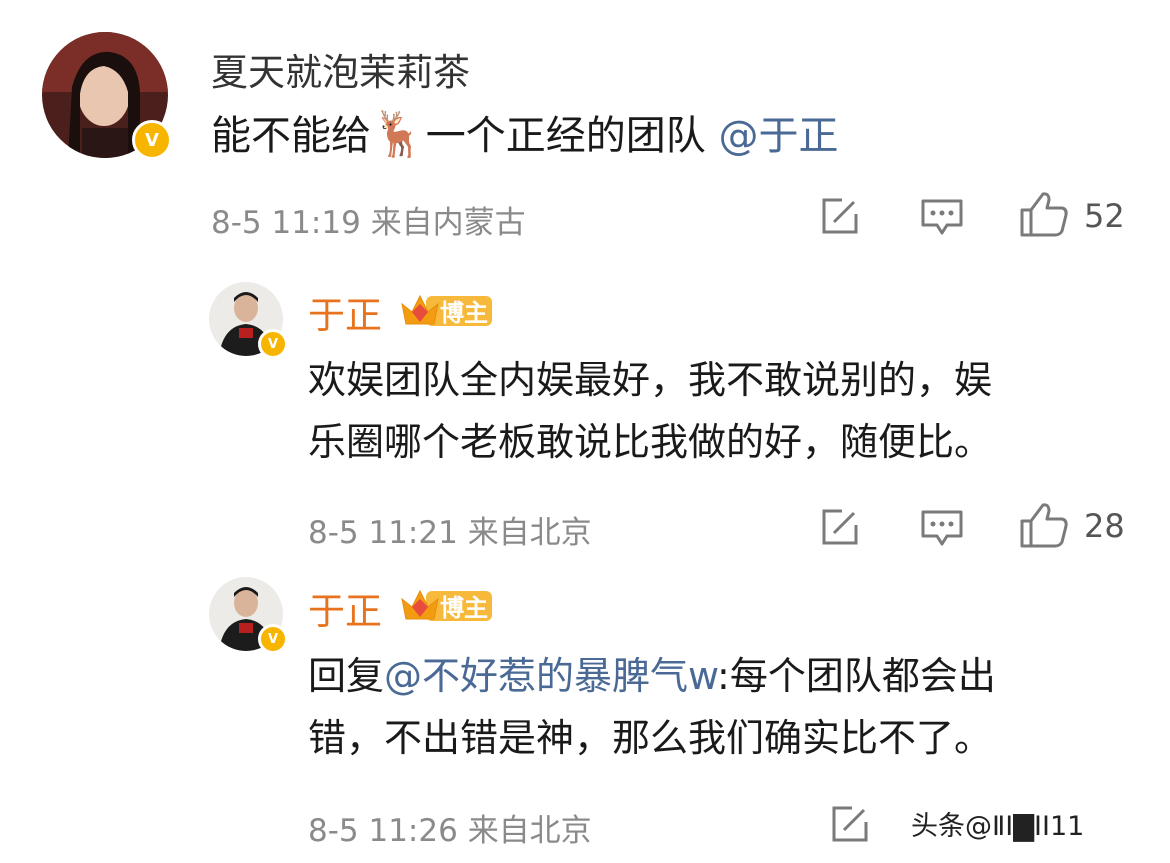 The width and height of the screenshot is (1170, 863). I want to click on comment-text-part: 能不能给, so click(291, 136).